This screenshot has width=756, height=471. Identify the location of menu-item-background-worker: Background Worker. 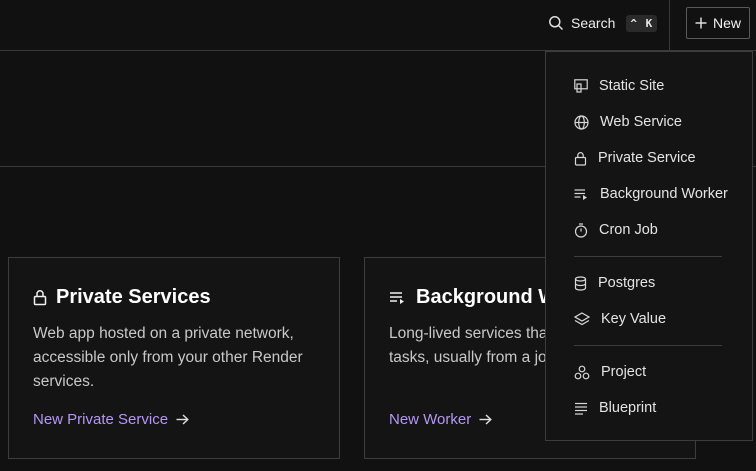
(651, 194).